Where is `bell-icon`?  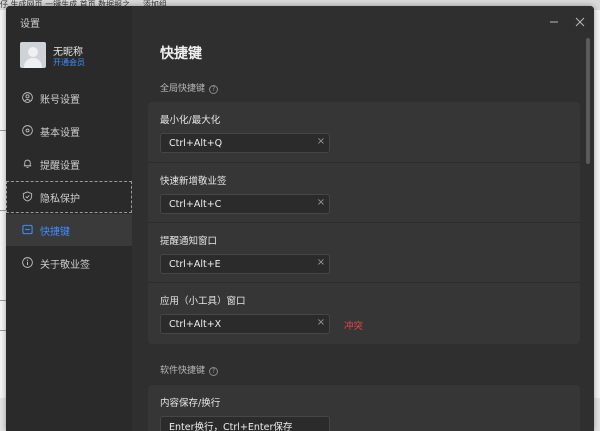 bell-icon is located at coordinates (27, 163).